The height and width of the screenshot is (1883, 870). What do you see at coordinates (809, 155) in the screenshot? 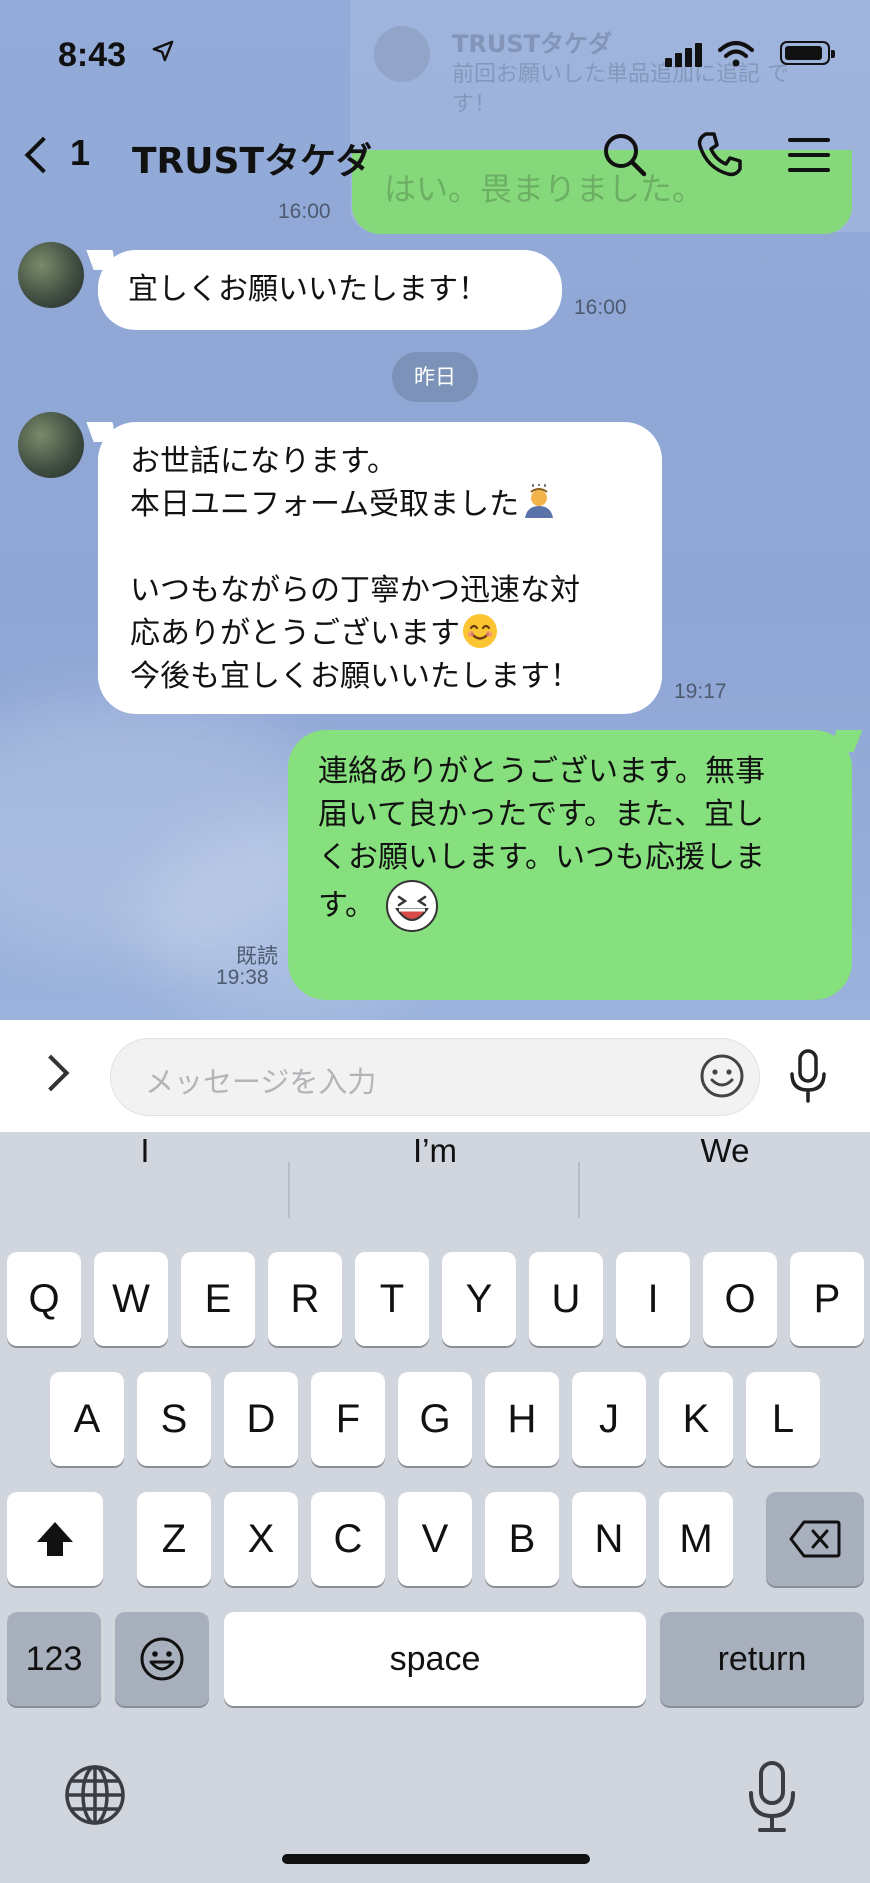
I see `menu-icon` at bounding box center [809, 155].